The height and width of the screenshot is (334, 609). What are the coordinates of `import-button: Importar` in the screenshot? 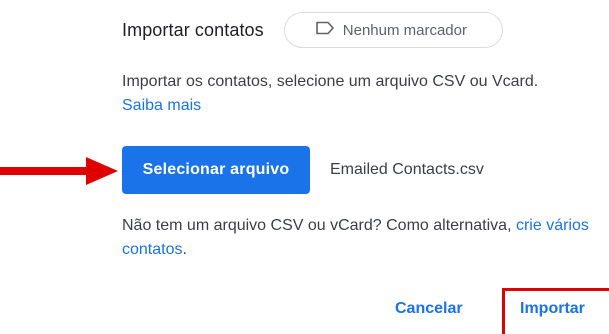 It's located at (552, 309).